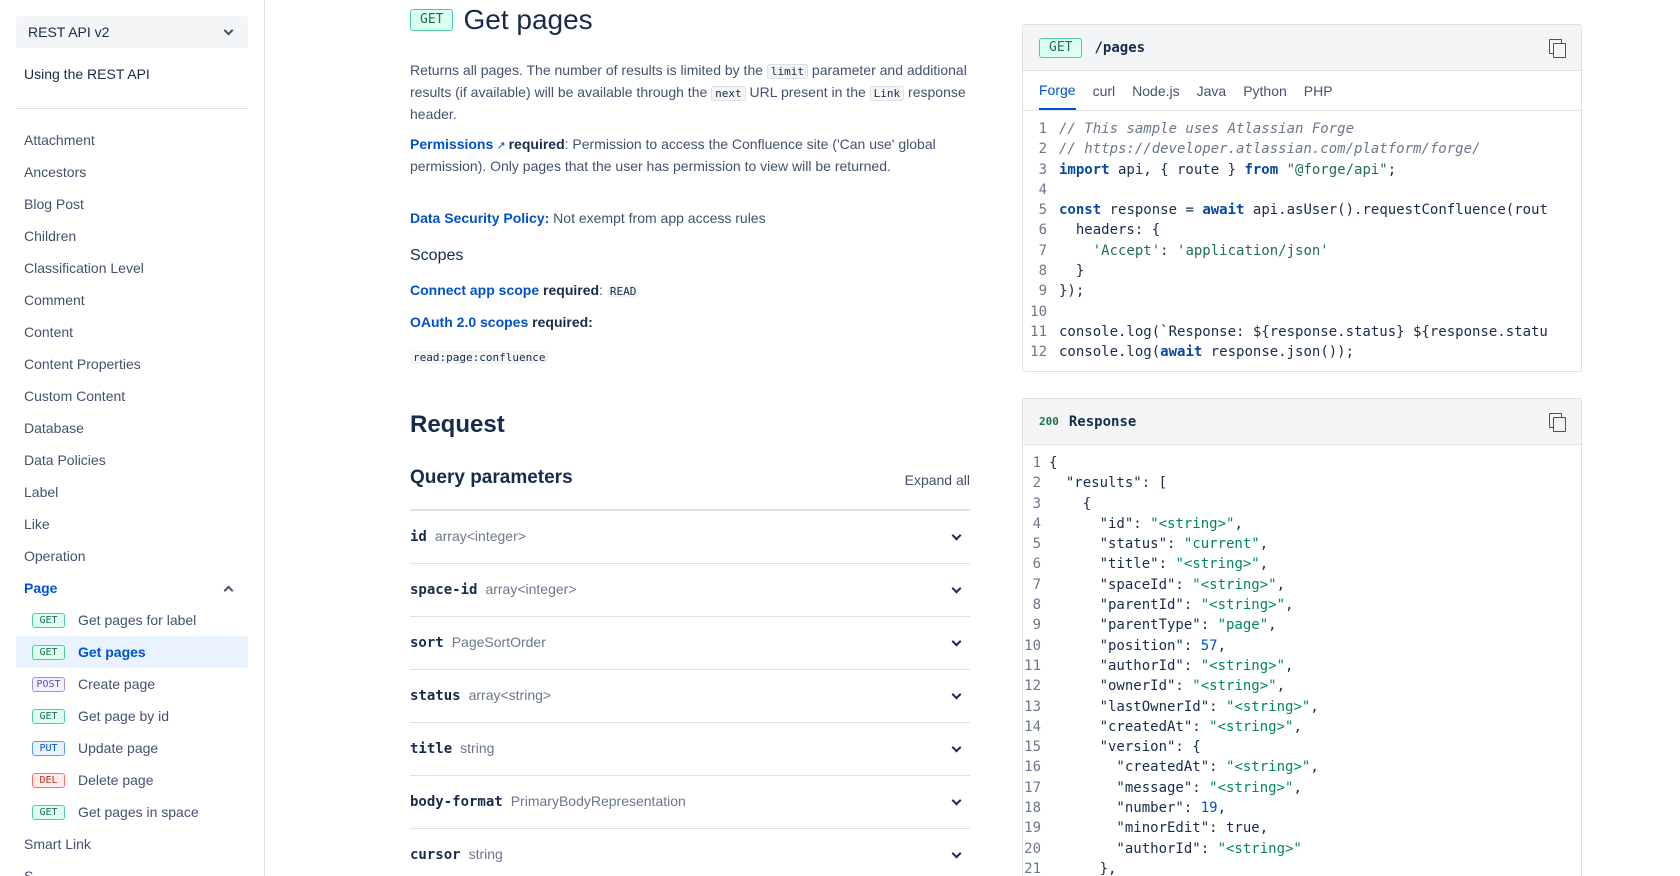 Image resolution: width=1680 pixels, height=876 pixels. Describe the element at coordinates (132, 396) in the screenshot. I see `nav-item-custom-content: Custom Content` at that location.